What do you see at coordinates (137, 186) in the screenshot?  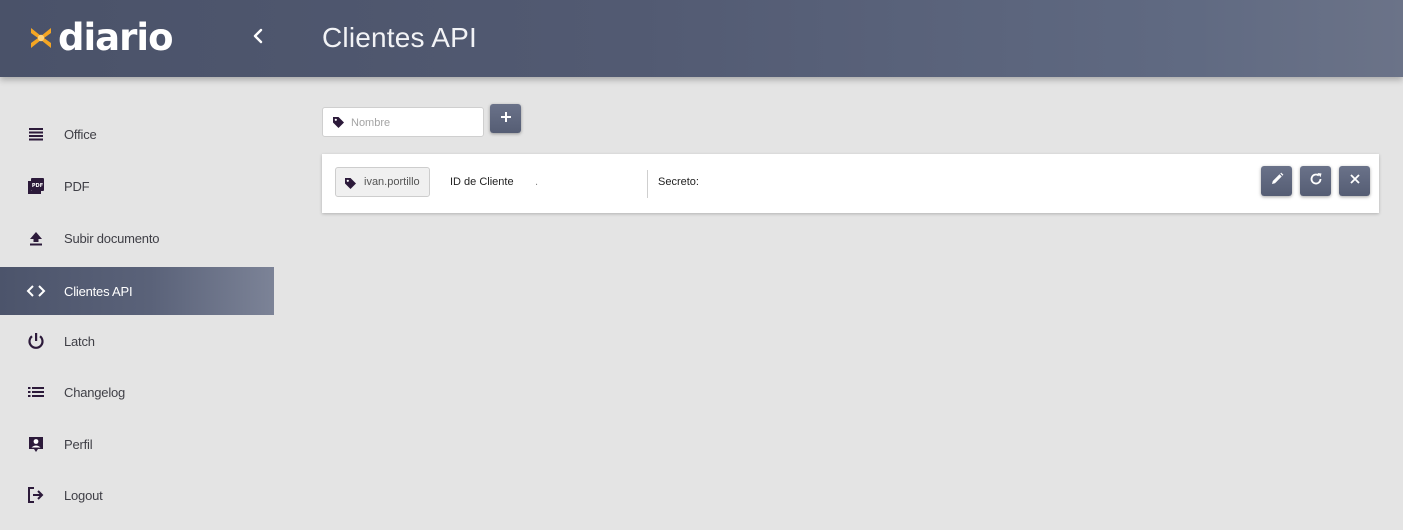 I see `sidebar-item-pdf: PDF PDF` at bounding box center [137, 186].